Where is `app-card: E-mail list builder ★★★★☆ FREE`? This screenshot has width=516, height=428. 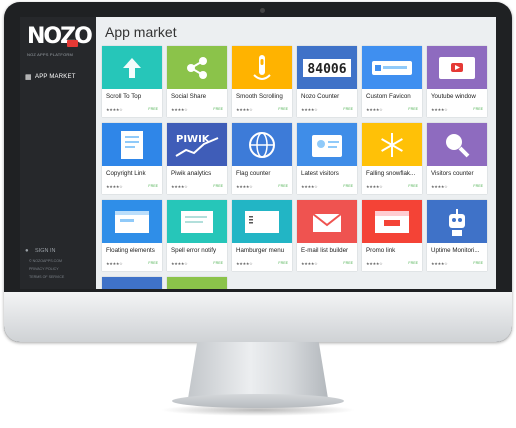
app-card: E-mail list builder ★★★★☆ FREE is located at coordinates (327, 235).